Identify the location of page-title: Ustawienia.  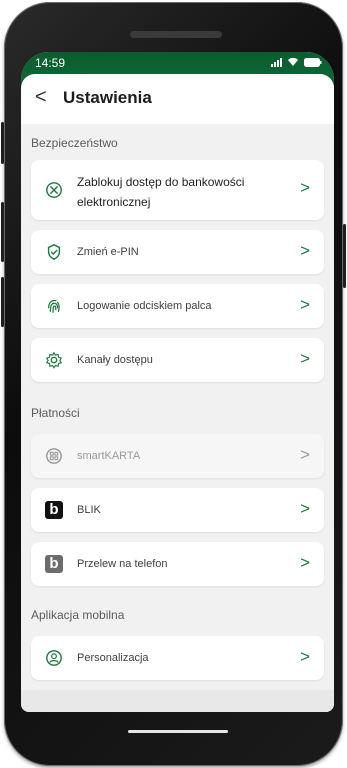
(107, 97).